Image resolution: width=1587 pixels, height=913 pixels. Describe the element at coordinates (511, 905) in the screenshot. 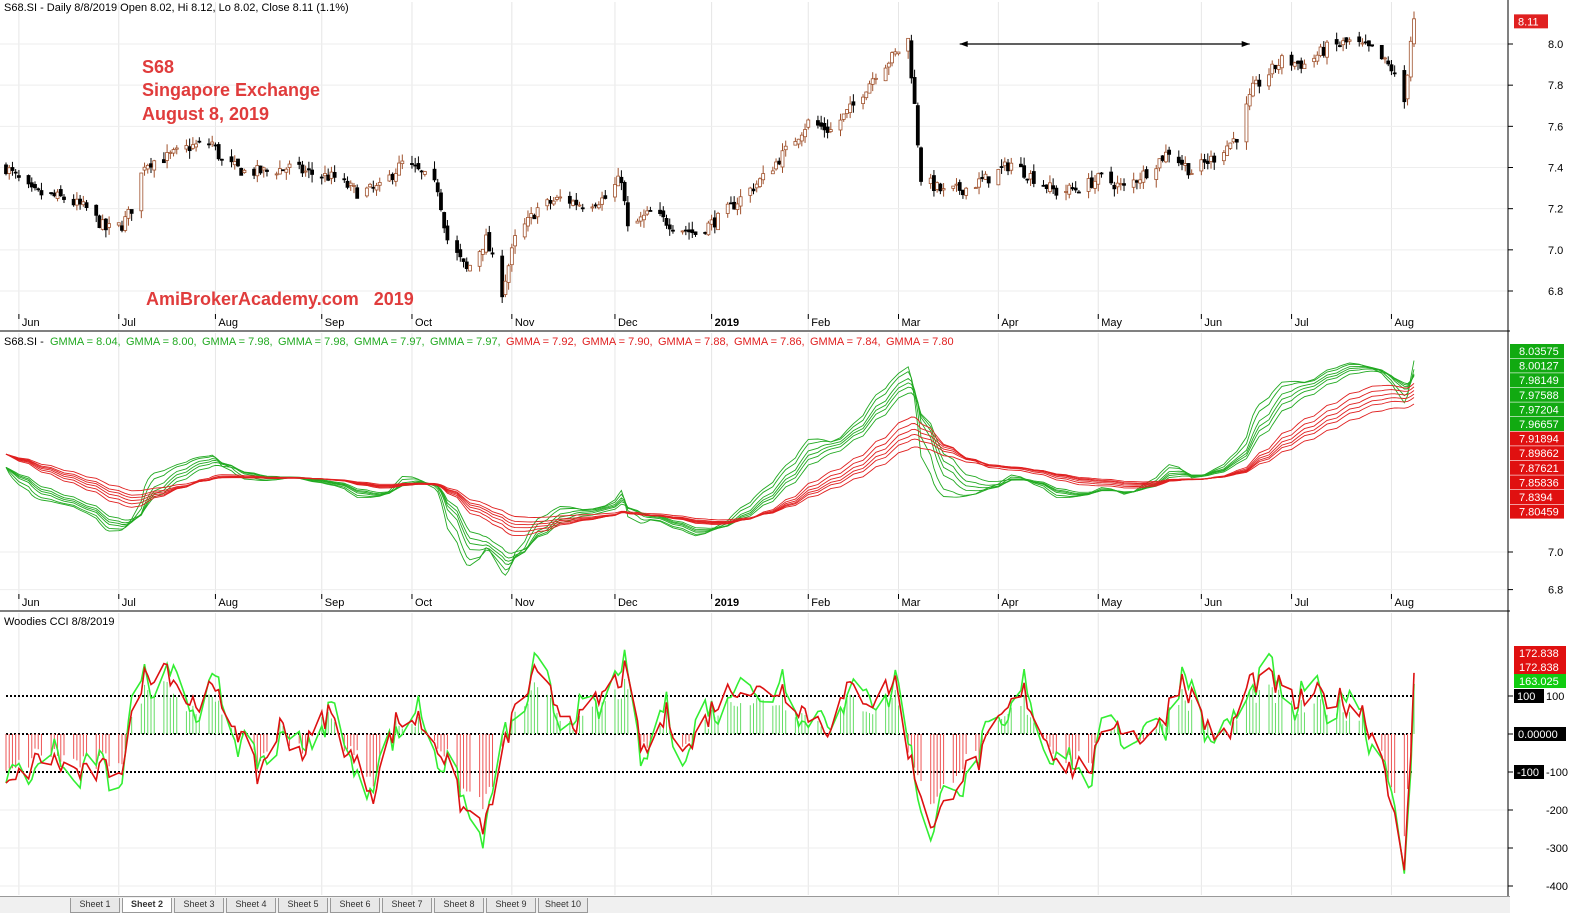

I see `sheet-tab: Sheet 9` at that location.